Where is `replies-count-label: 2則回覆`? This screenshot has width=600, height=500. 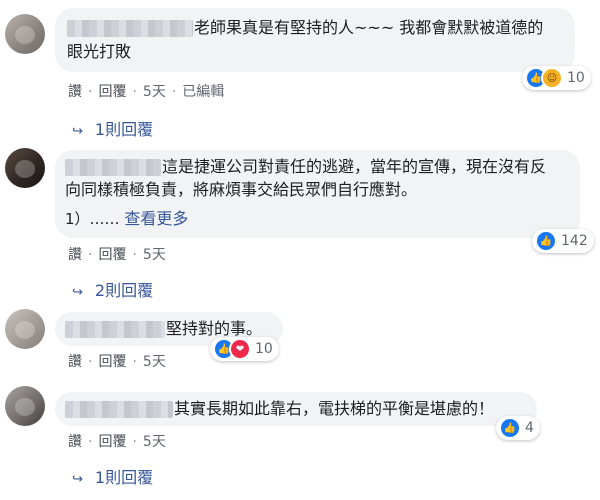
replies-count-label: 2則回覆 is located at coordinates (124, 290).